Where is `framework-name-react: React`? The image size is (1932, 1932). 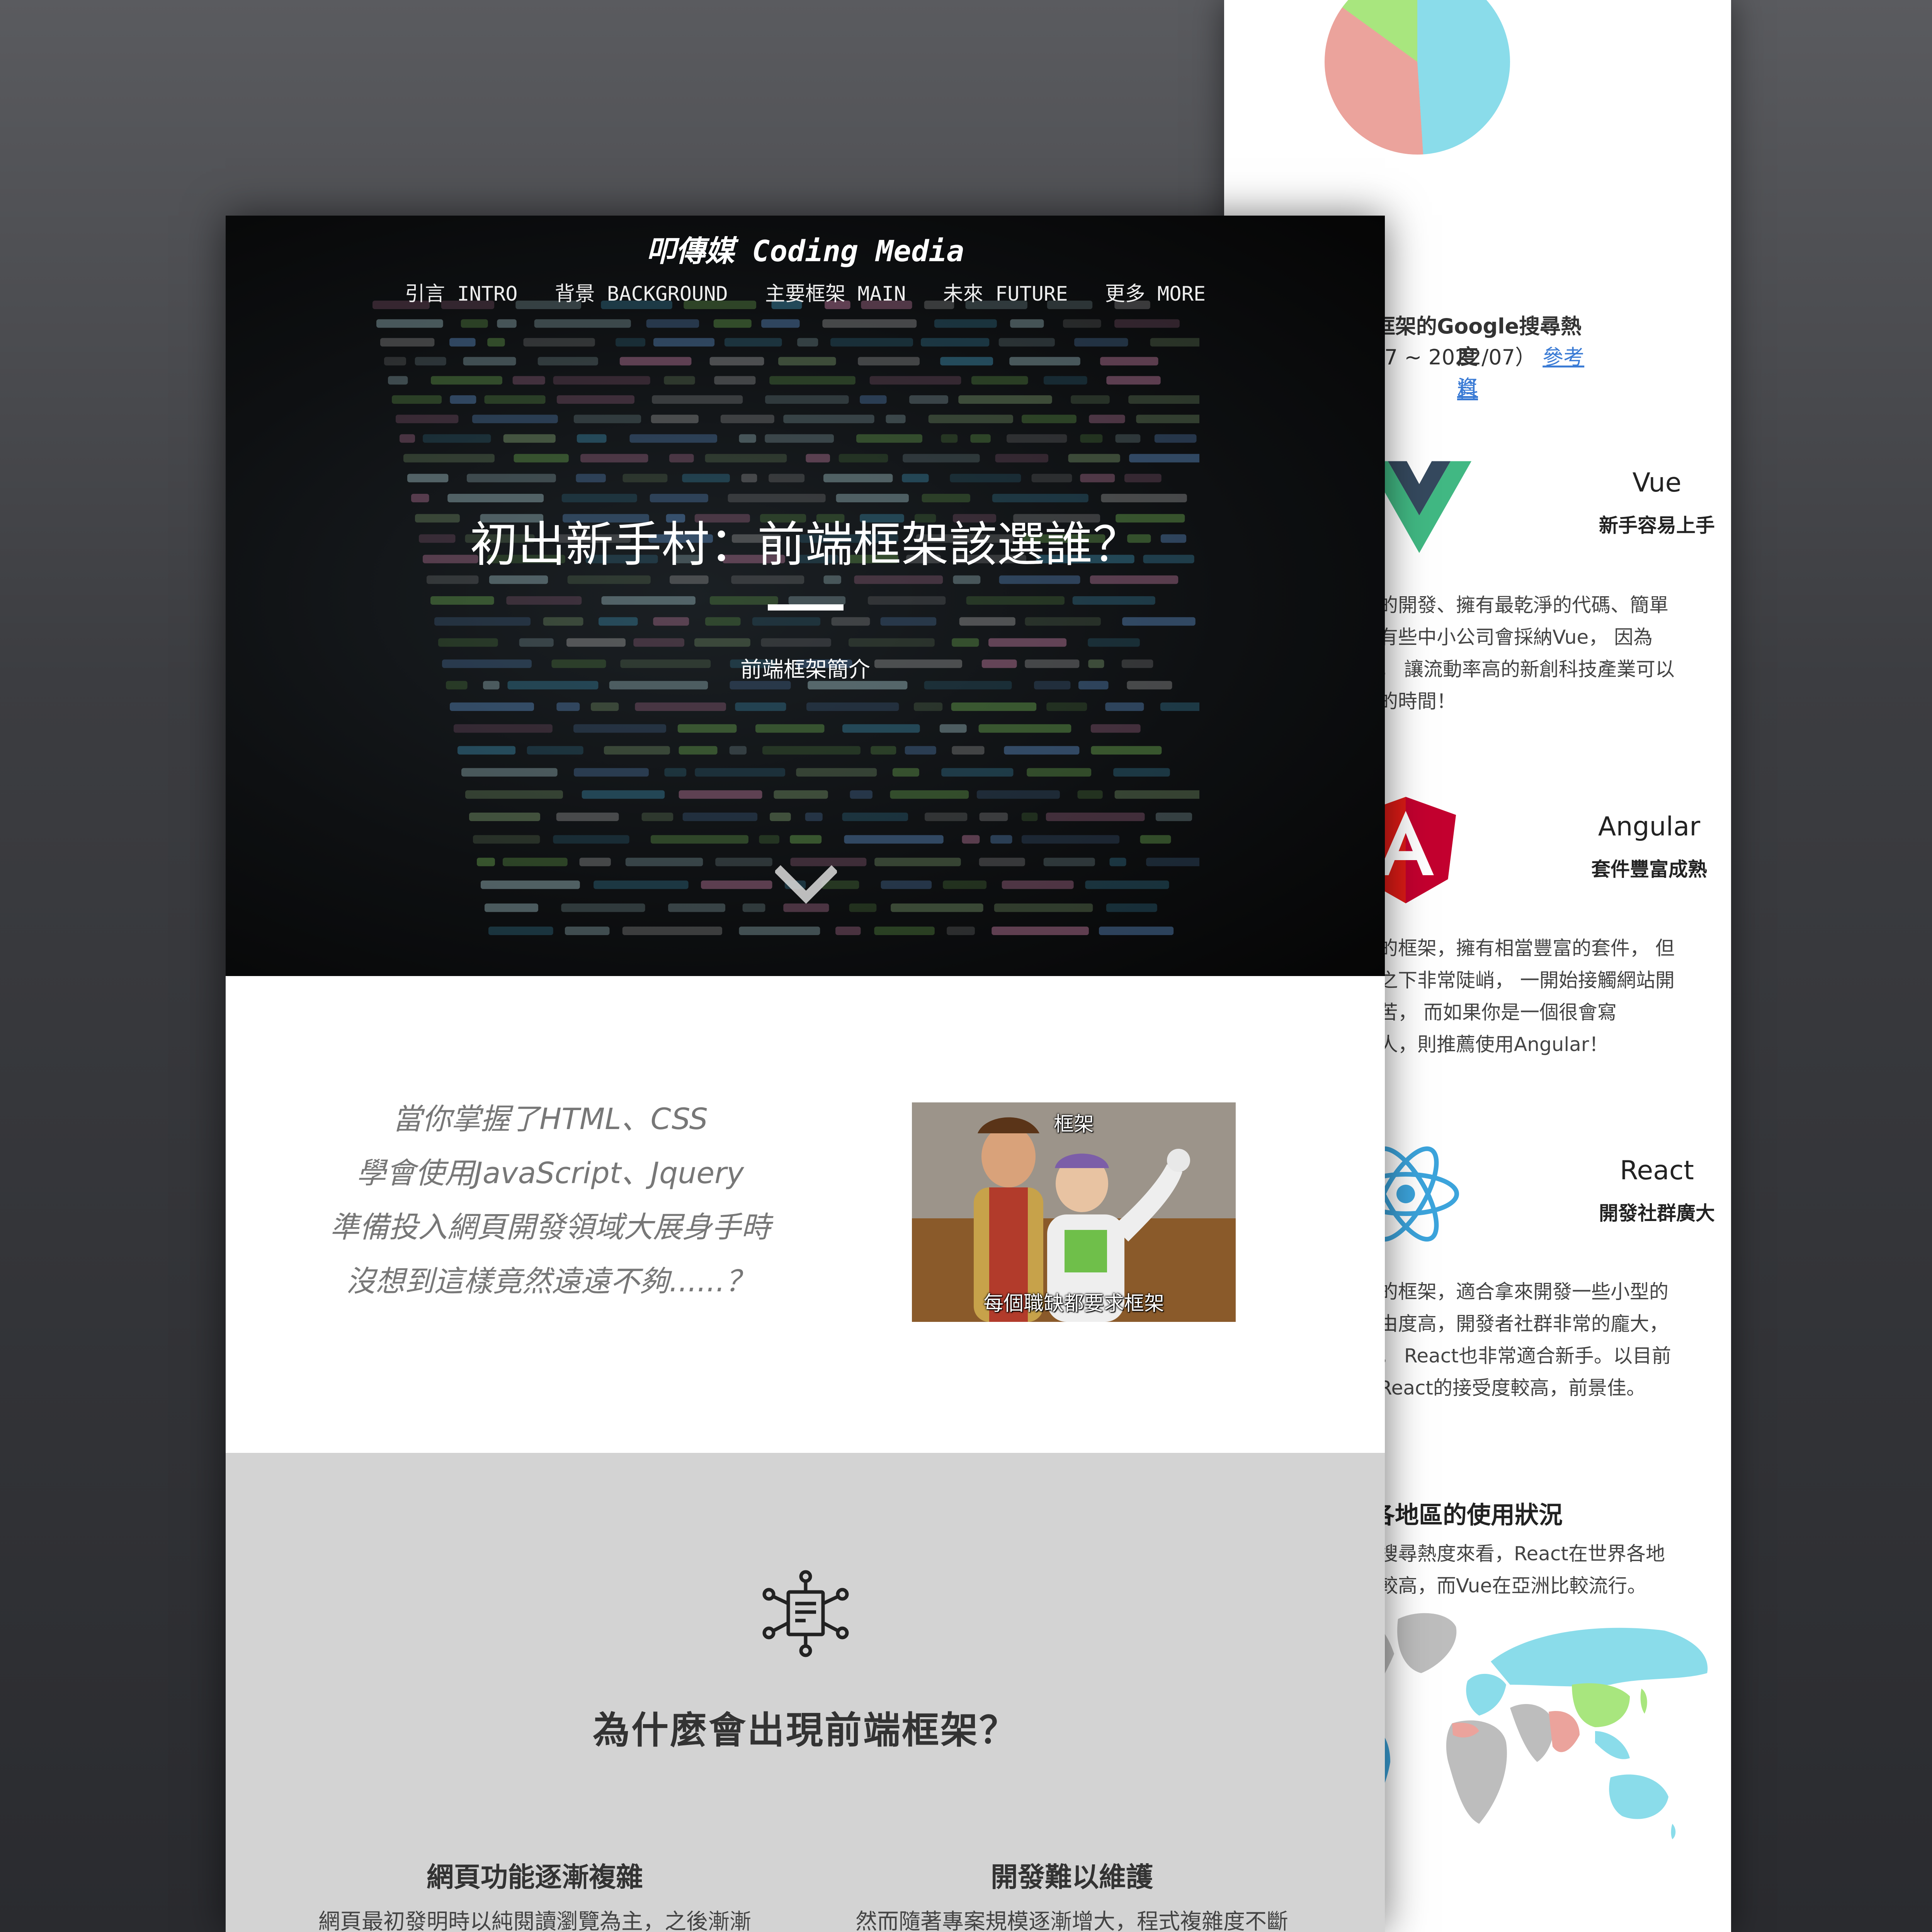 framework-name-react: React is located at coordinates (1657, 1170).